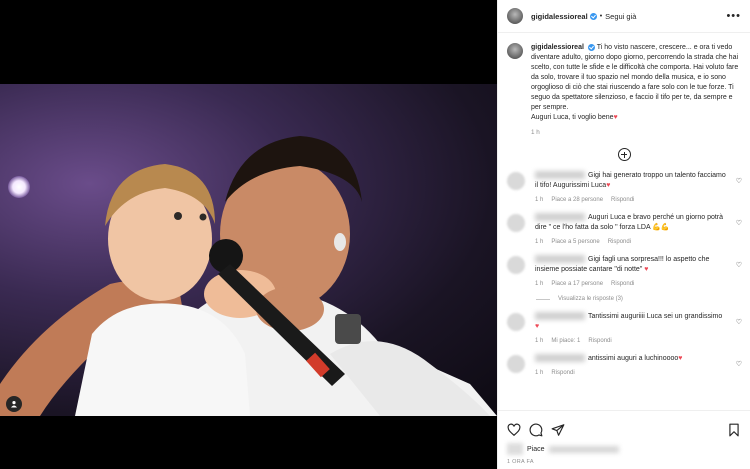 This screenshot has width=750, height=469. Describe the element at coordinates (536, 449) in the screenshot. I see `likes-prefix: Piace` at that location.